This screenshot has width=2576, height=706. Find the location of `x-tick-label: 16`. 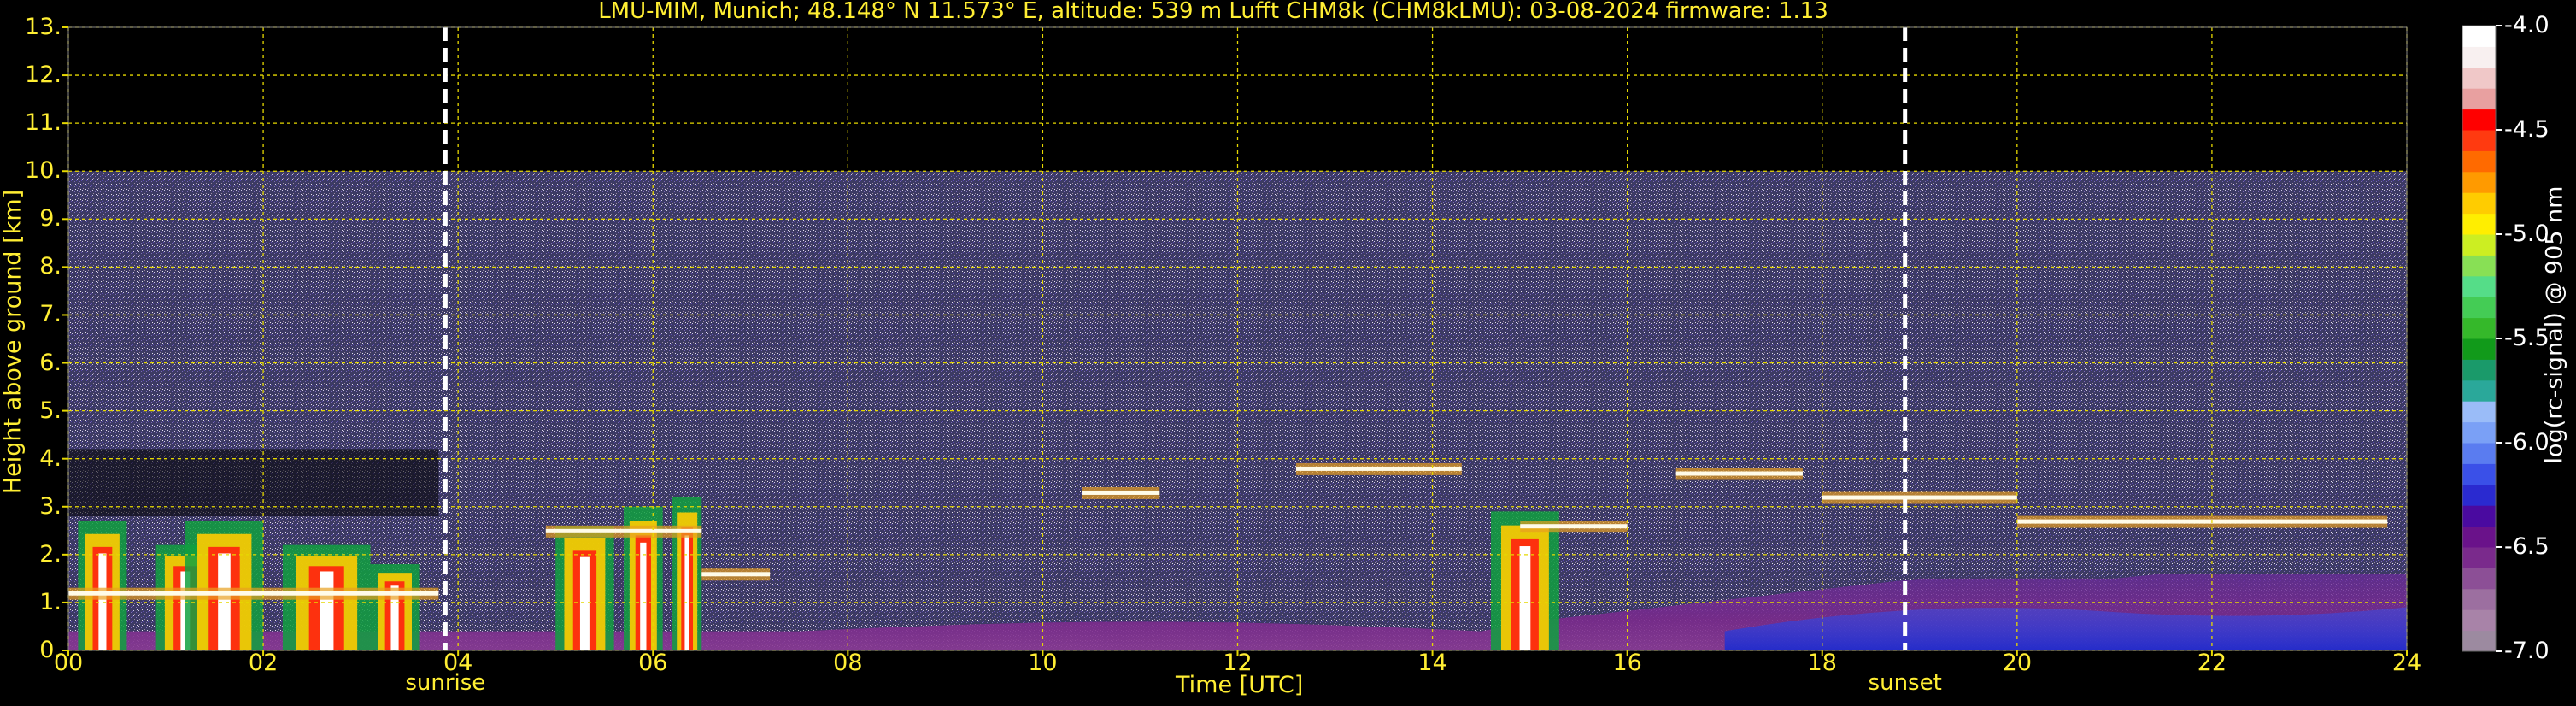

x-tick-label: 16 is located at coordinates (1627, 663).